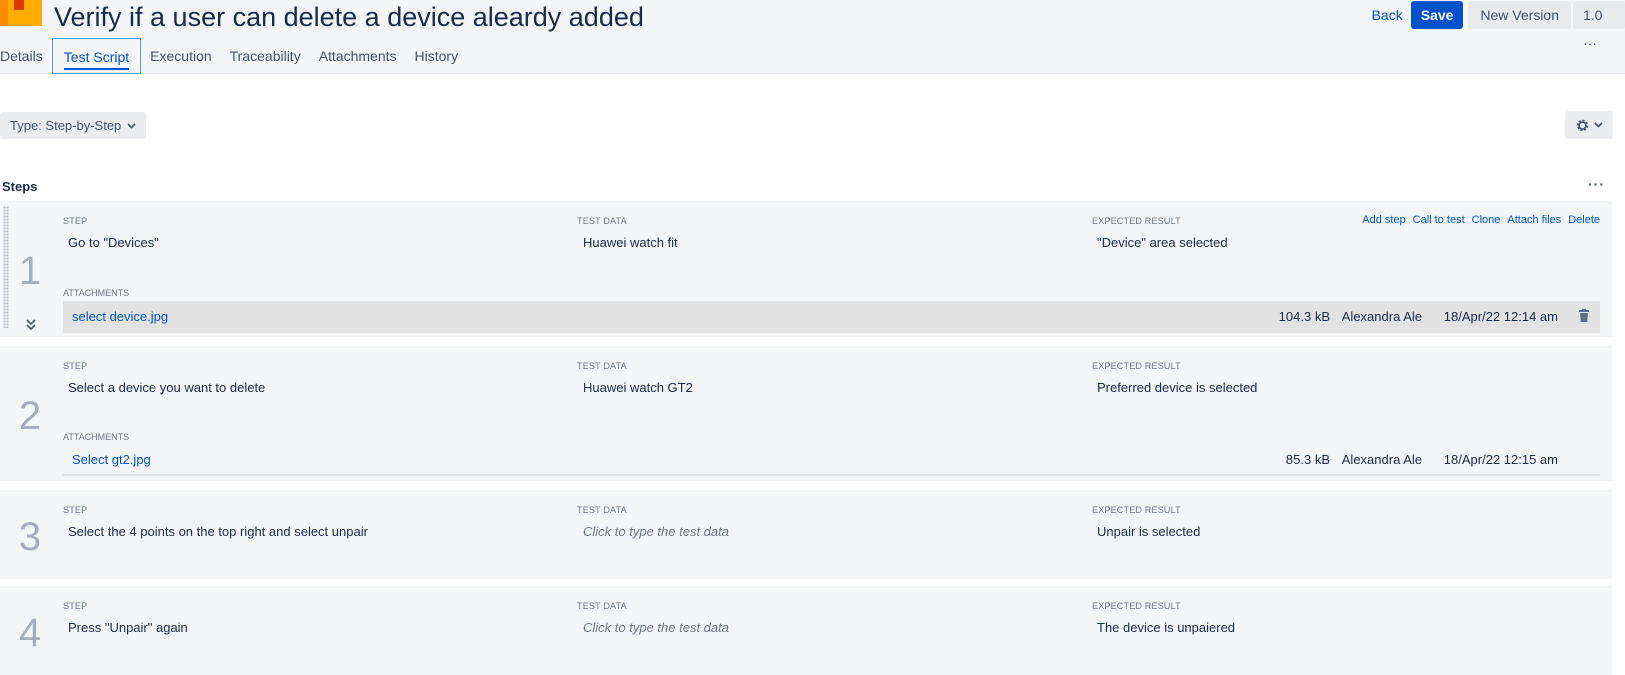  What do you see at coordinates (1148, 531) in the screenshot?
I see `step-expected-result: Unpair is selected` at bounding box center [1148, 531].